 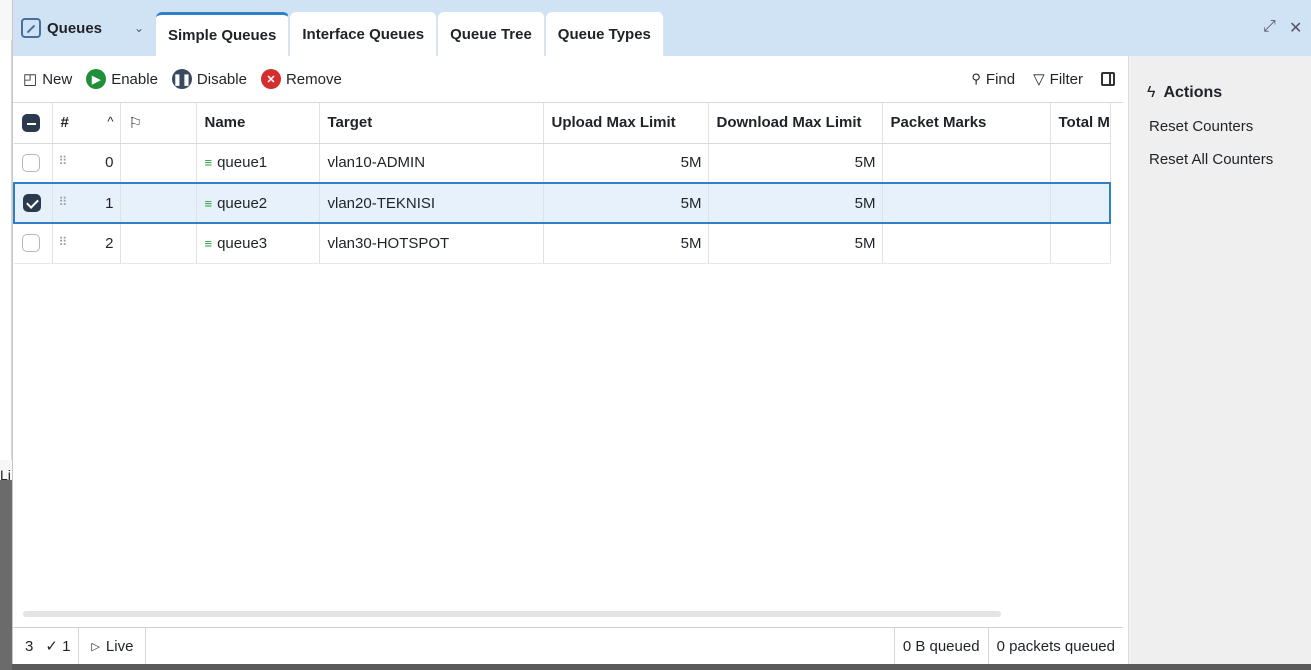 What do you see at coordinates (364, 34) in the screenshot?
I see `tab-interface-queues: Interface Queues` at bounding box center [364, 34].